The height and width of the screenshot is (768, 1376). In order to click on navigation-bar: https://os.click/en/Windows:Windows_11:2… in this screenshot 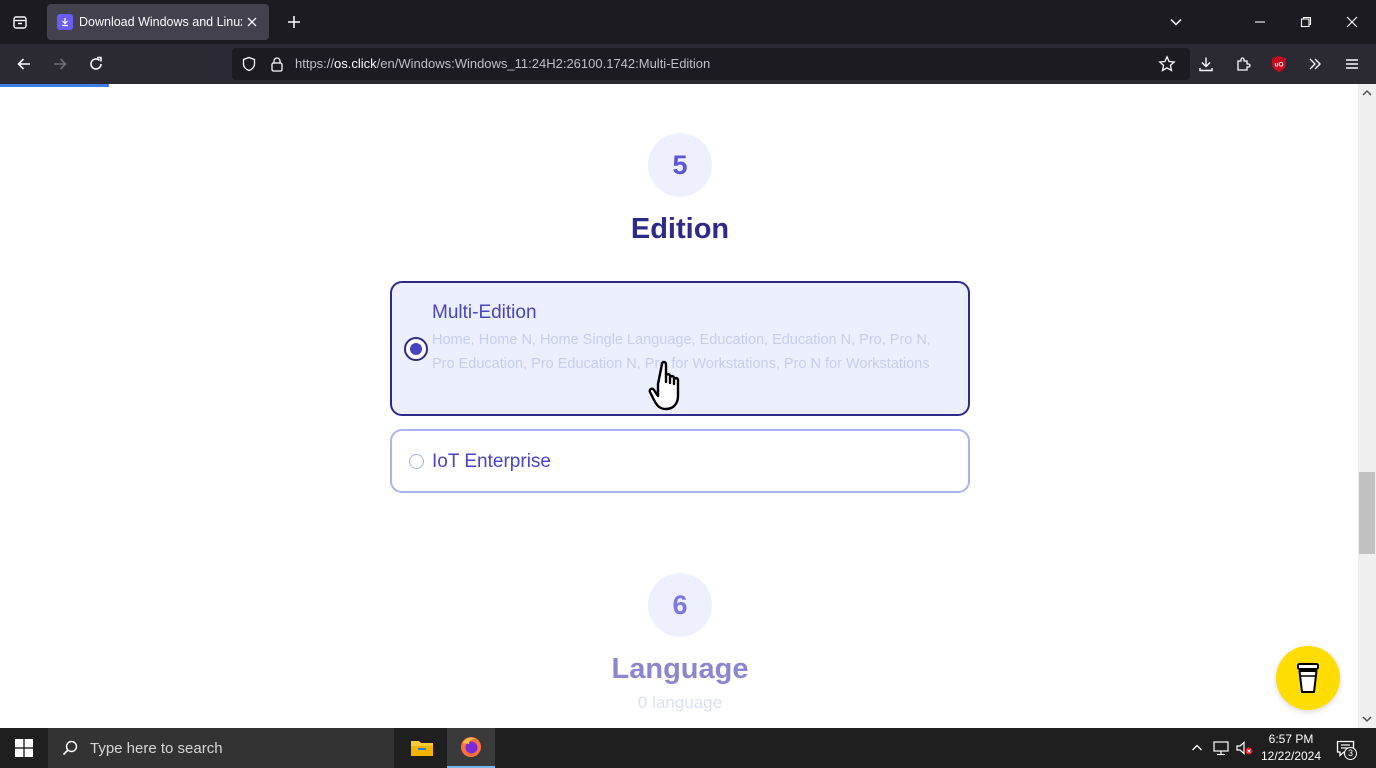, I will do `click(688, 64)`.